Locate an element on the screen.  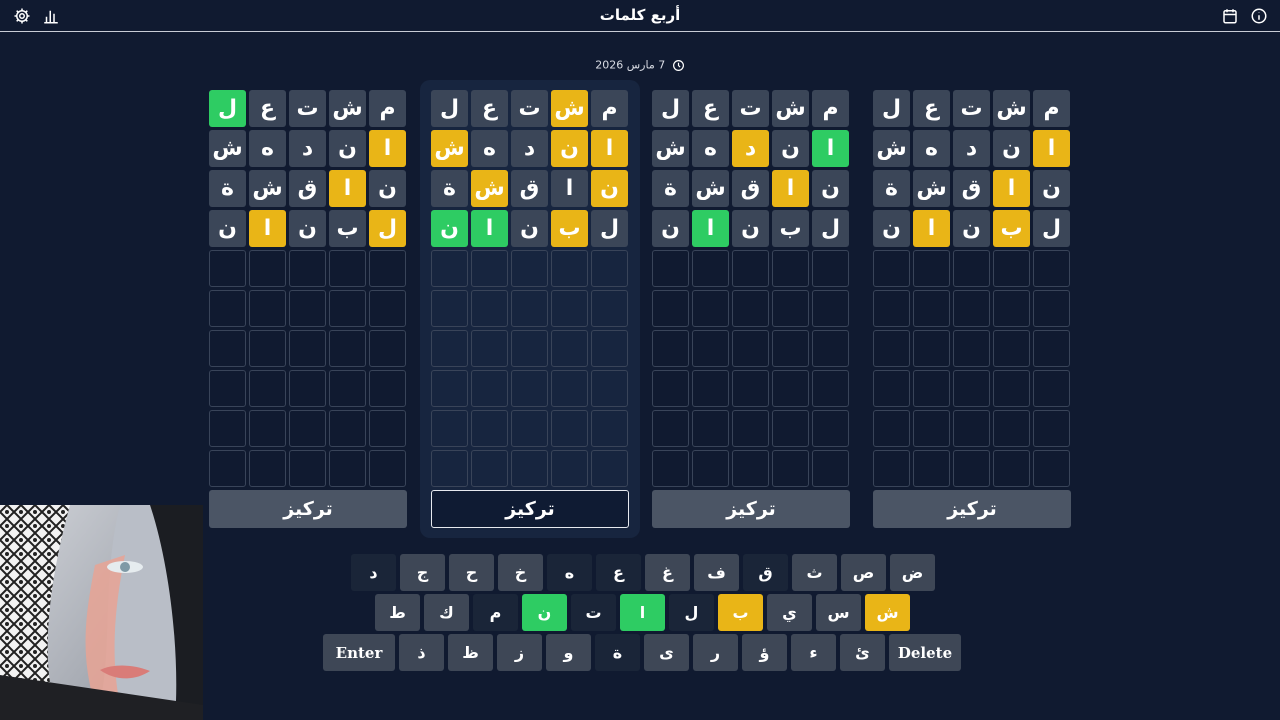
letter-key: غ is located at coordinates (667, 572).